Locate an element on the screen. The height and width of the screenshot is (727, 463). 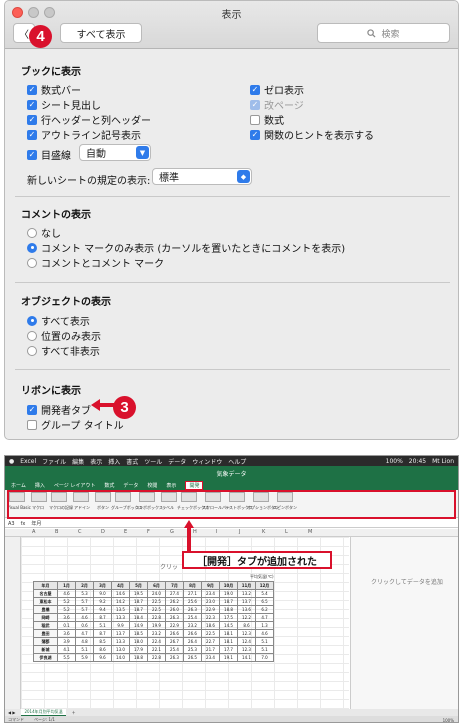
objects-all-radio: すべて表示 is located at coordinates (58, 320).